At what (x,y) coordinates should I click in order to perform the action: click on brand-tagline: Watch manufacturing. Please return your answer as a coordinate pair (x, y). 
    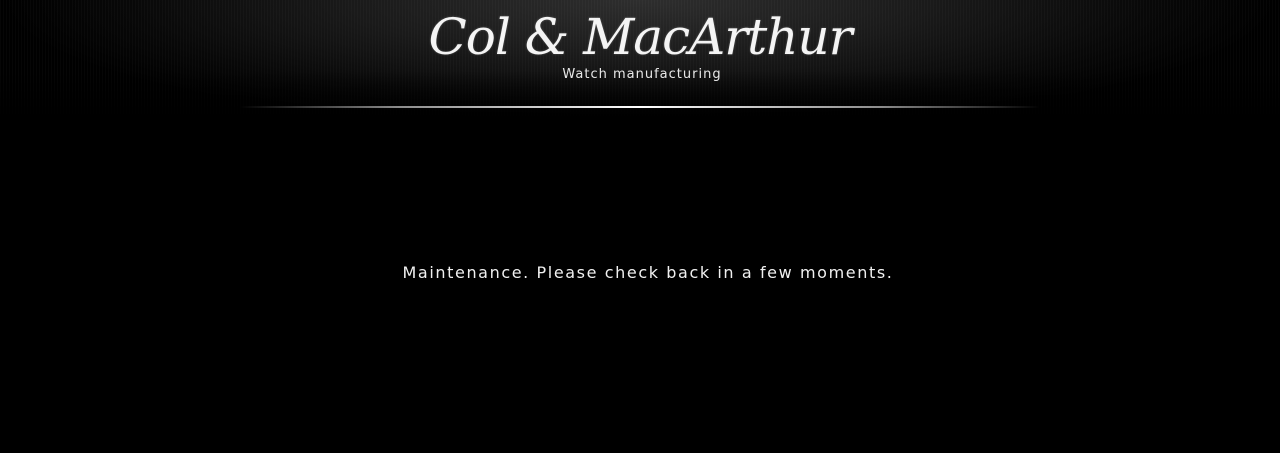
    Looking at the image, I should click on (642, 74).